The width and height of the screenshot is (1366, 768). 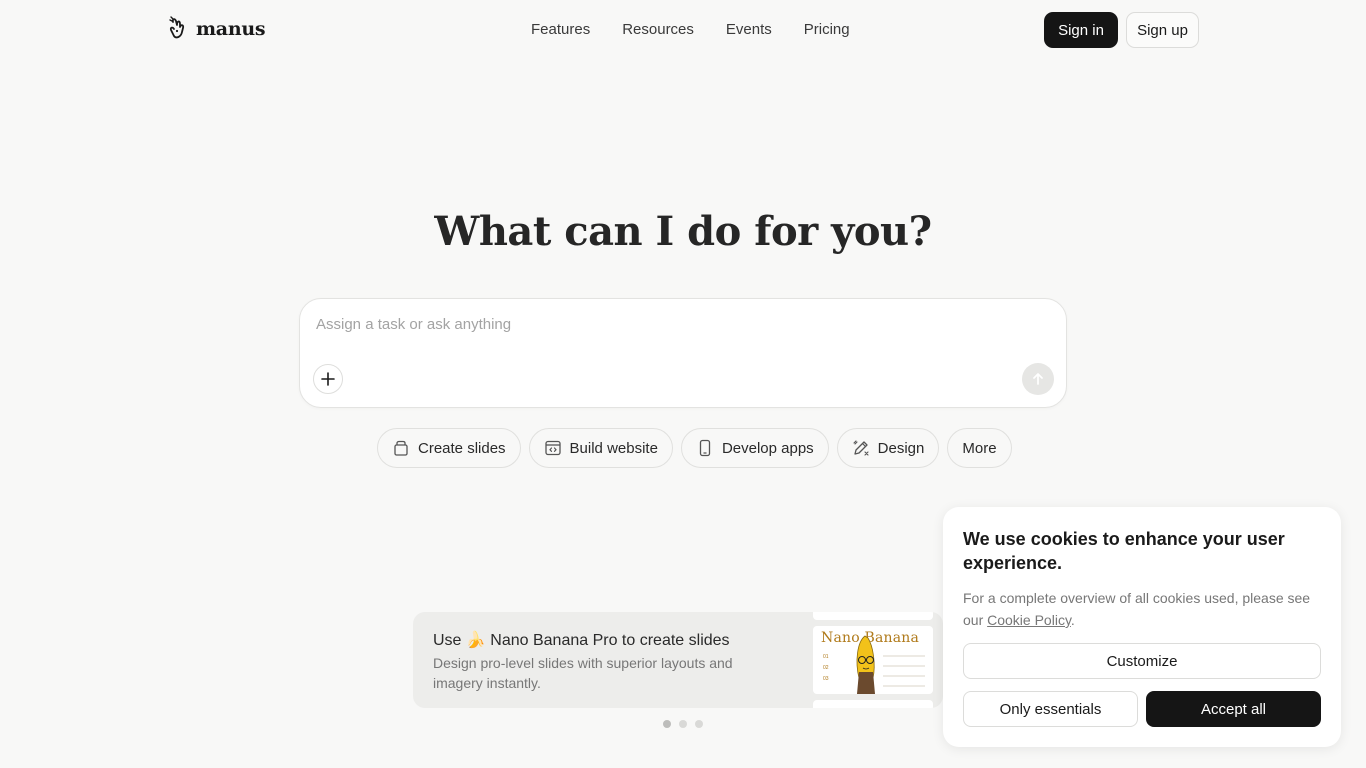 I want to click on chip-build-website: Build website, so click(x=600, y=448).